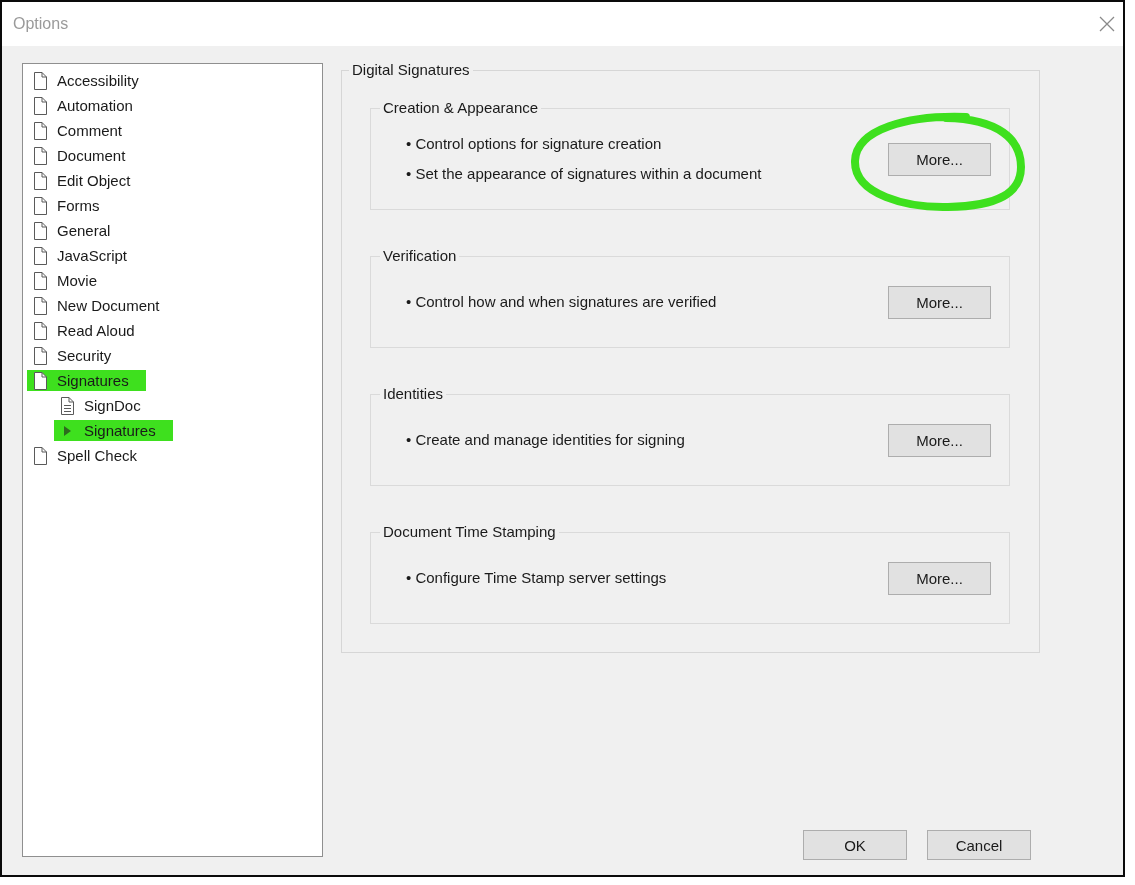 Image resolution: width=1135 pixels, height=885 pixels. I want to click on tree-item: Document, so click(85, 155).